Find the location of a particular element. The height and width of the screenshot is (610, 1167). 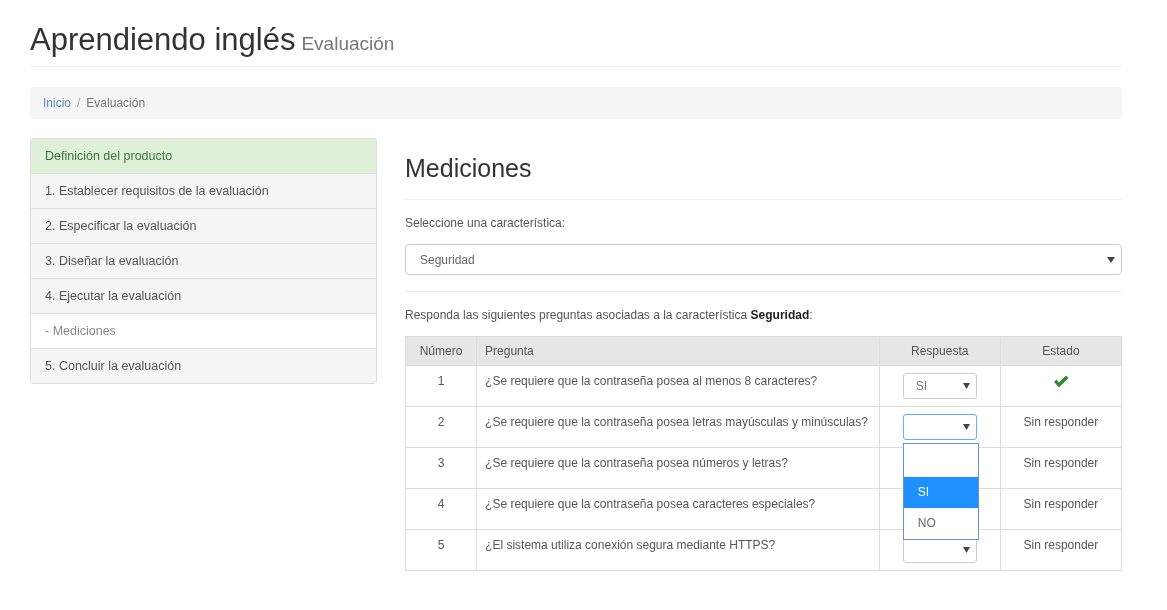

sidebar-item: 4. Ejecutar la evaluación is located at coordinates (203, 296).